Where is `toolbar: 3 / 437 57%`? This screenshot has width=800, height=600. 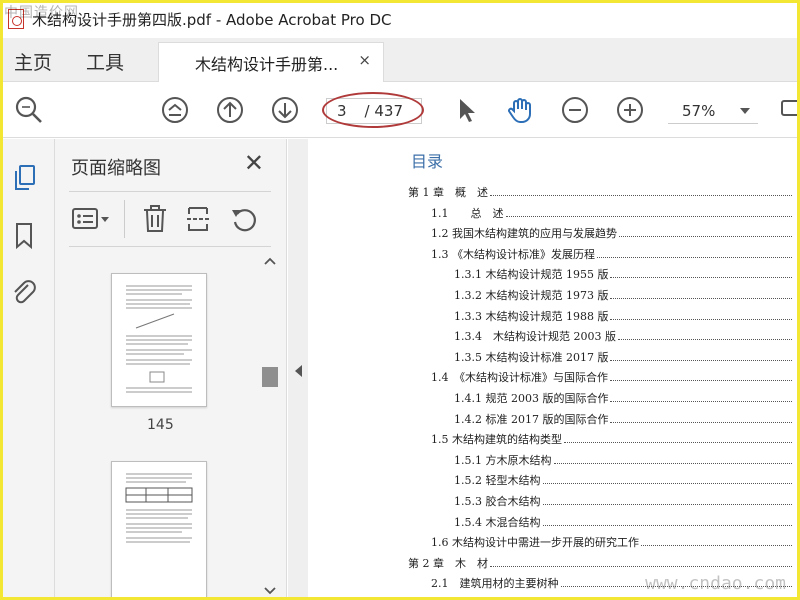 toolbar: 3 / 437 57% is located at coordinates (400, 110).